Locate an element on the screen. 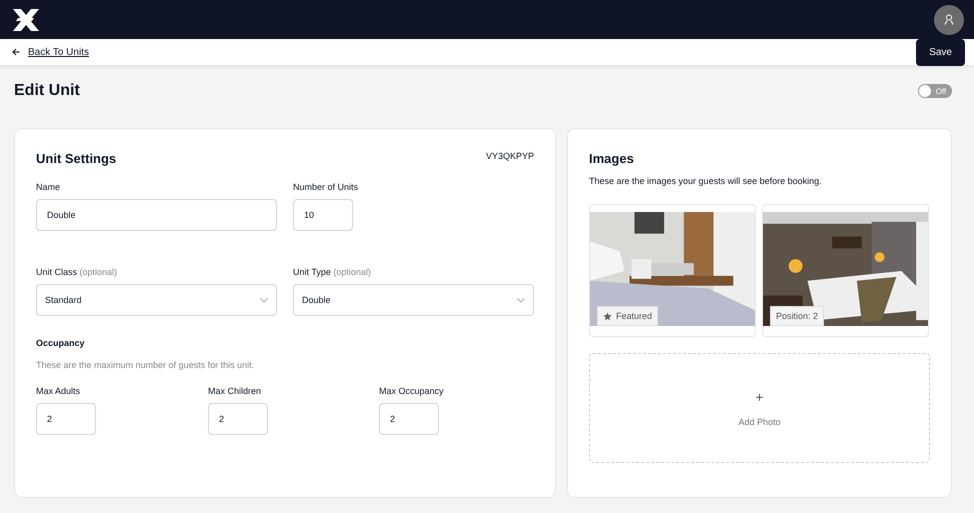 The width and height of the screenshot is (974, 513). card-title: Unit Settings is located at coordinates (76, 158).